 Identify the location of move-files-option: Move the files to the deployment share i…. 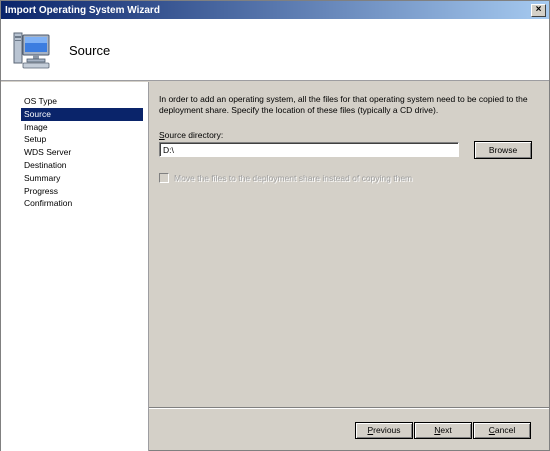
(285, 178).